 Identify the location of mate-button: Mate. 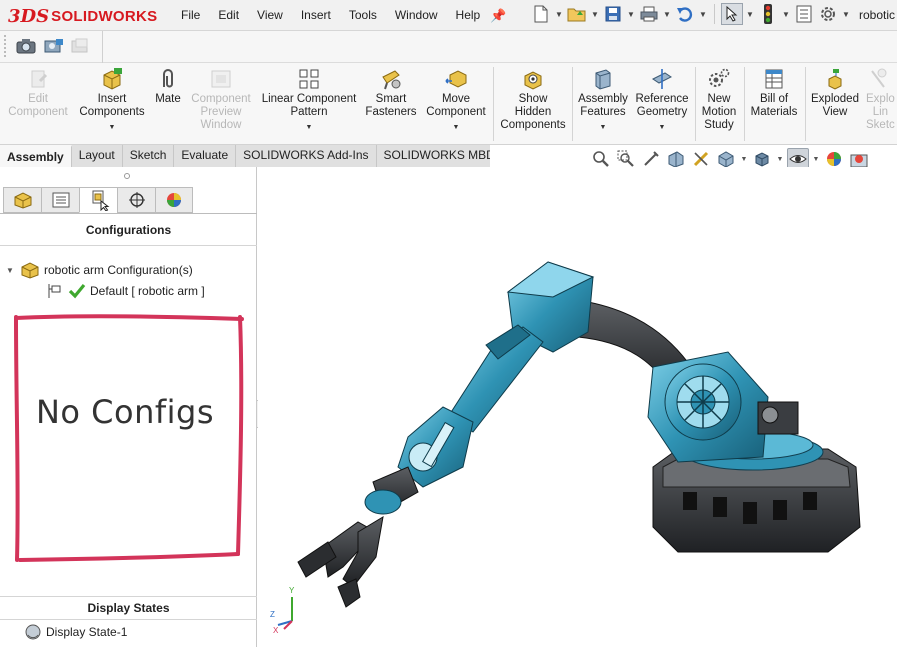
(168, 86).